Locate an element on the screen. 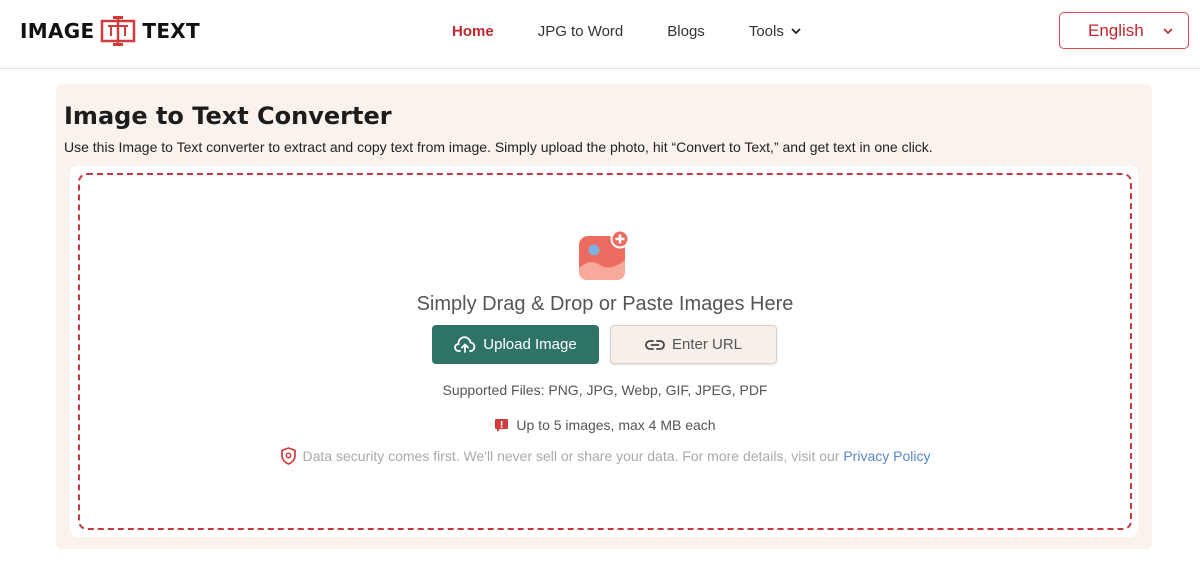  nav-jpg-to-word: JPG to Word is located at coordinates (581, 31).